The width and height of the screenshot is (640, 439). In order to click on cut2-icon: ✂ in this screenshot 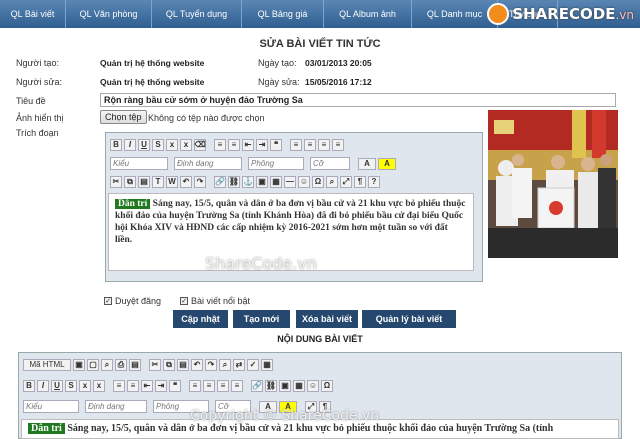, I will do `click(155, 364)`.